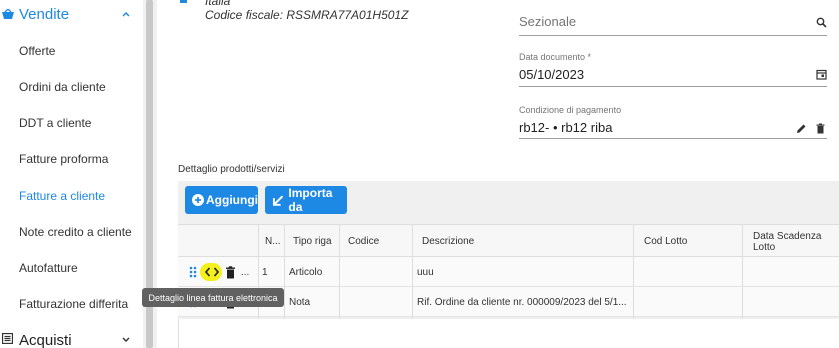 Image resolution: width=839 pixels, height=348 pixels. Describe the element at coordinates (8, 14) in the screenshot. I see `basket-icon` at that location.